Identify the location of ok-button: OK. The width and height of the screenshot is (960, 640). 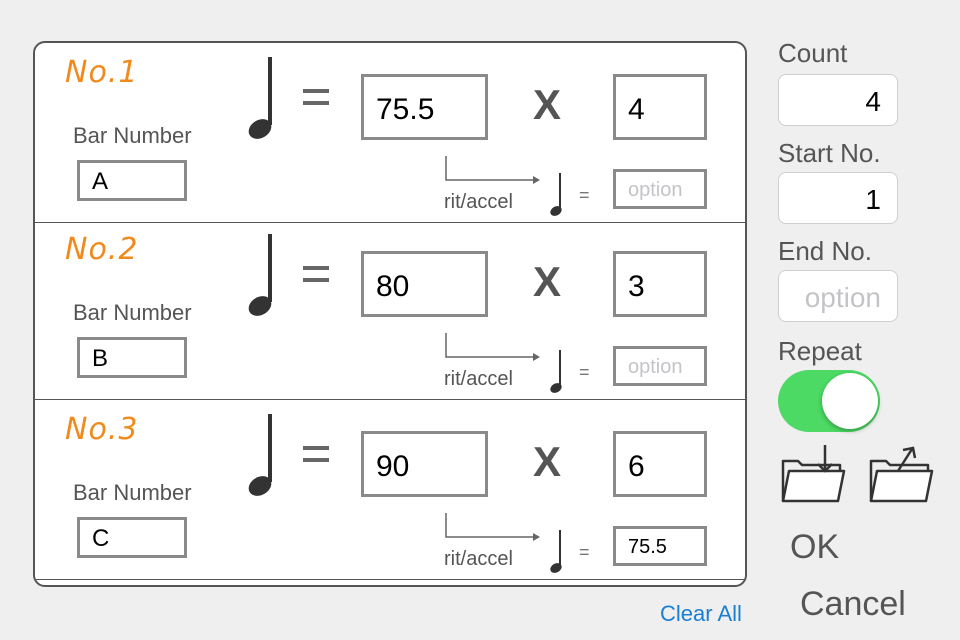
(814, 547).